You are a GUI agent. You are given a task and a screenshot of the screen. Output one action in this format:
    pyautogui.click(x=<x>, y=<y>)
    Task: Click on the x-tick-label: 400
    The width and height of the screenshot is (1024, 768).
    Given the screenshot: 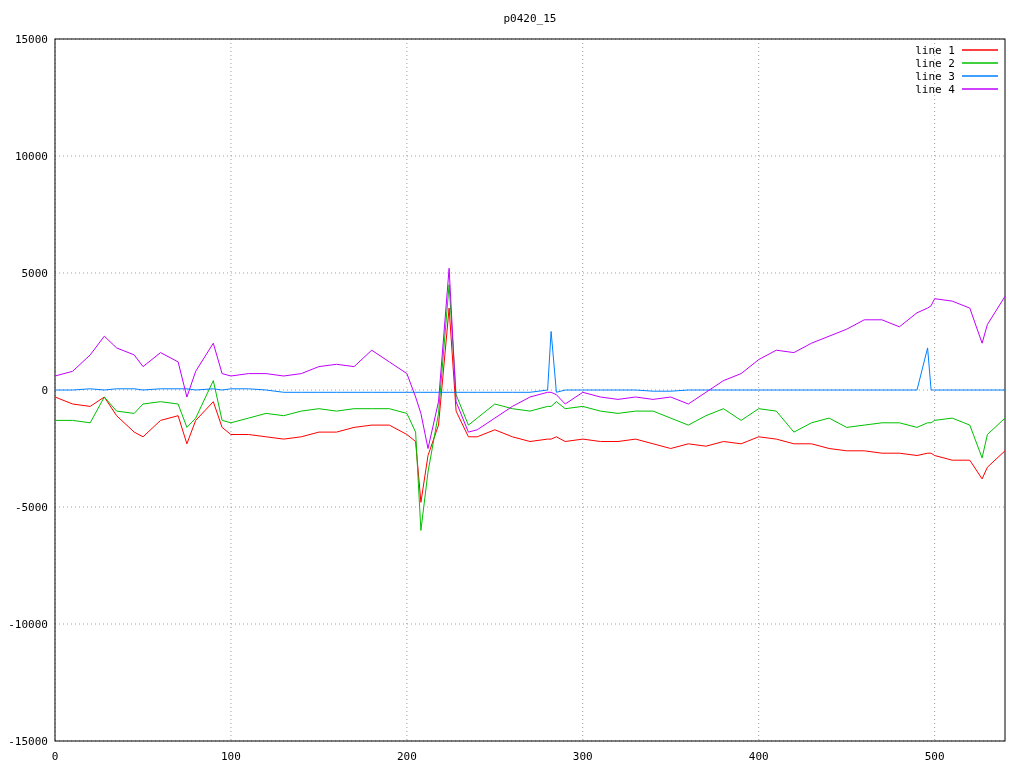 What is the action you would take?
    pyautogui.click(x=758, y=756)
    